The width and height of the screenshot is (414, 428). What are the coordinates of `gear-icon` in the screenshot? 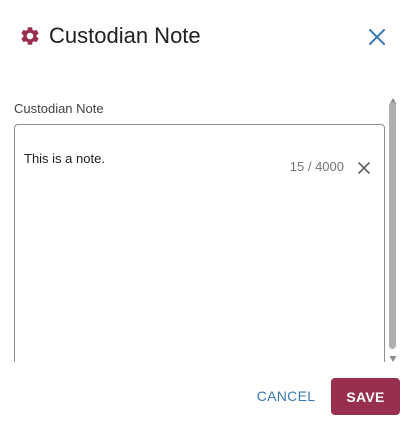 It's located at (30, 36).